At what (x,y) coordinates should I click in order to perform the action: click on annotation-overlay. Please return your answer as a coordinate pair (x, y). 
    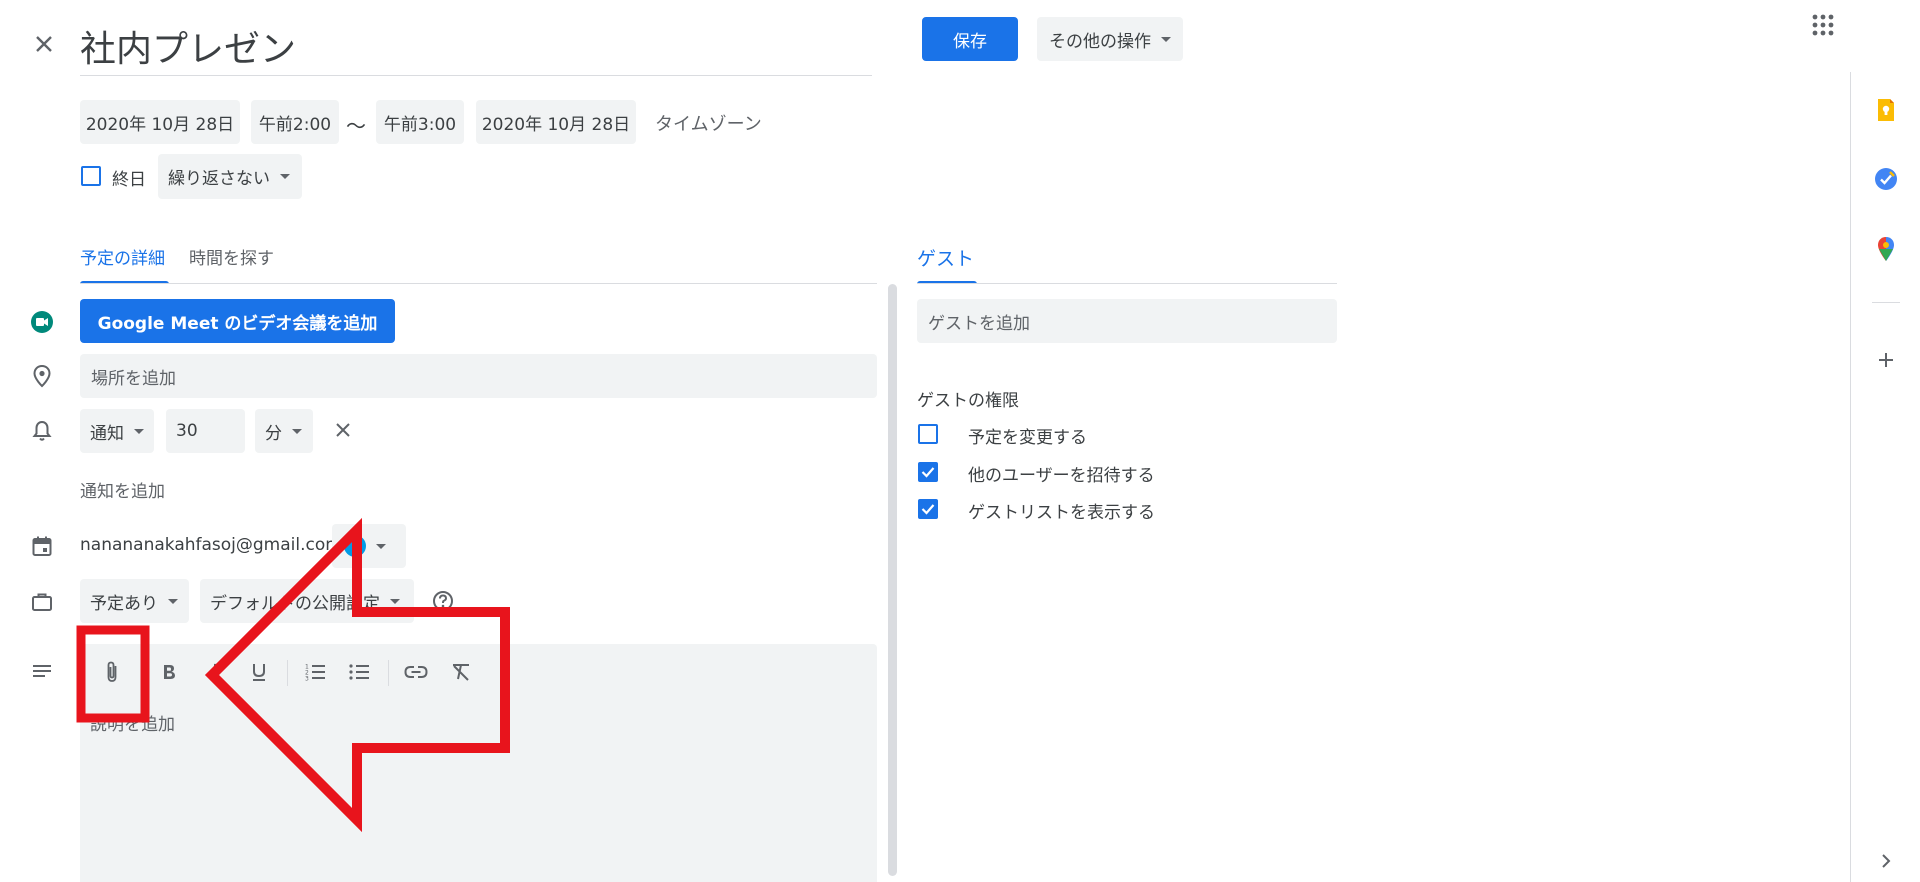
    Looking at the image, I should click on (293, 675).